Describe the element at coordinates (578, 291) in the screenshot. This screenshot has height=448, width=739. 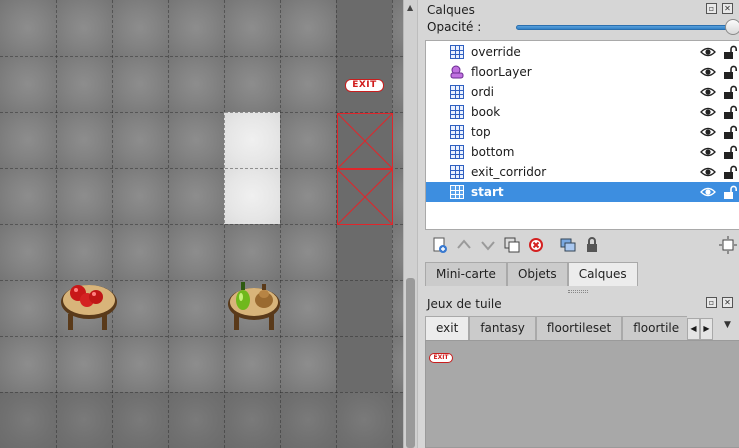
I see `splitter-handle` at that location.